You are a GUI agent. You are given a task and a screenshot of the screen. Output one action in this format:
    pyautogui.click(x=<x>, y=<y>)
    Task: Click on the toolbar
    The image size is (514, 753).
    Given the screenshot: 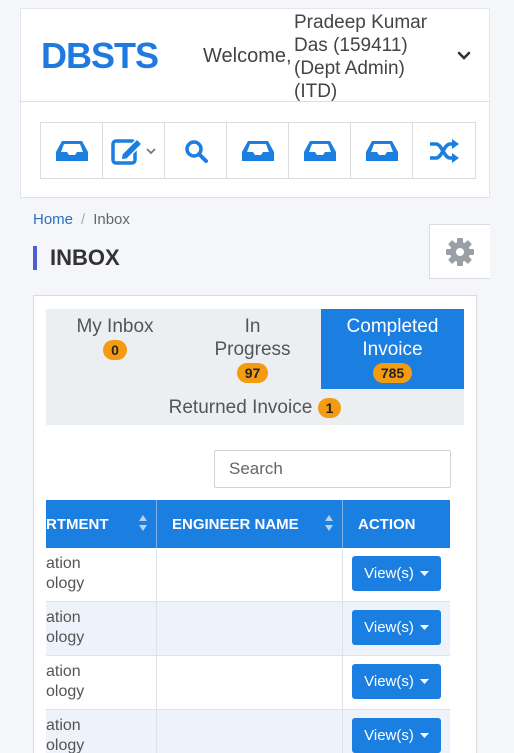 What is the action you would take?
    pyautogui.click(x=258, y=150)
    